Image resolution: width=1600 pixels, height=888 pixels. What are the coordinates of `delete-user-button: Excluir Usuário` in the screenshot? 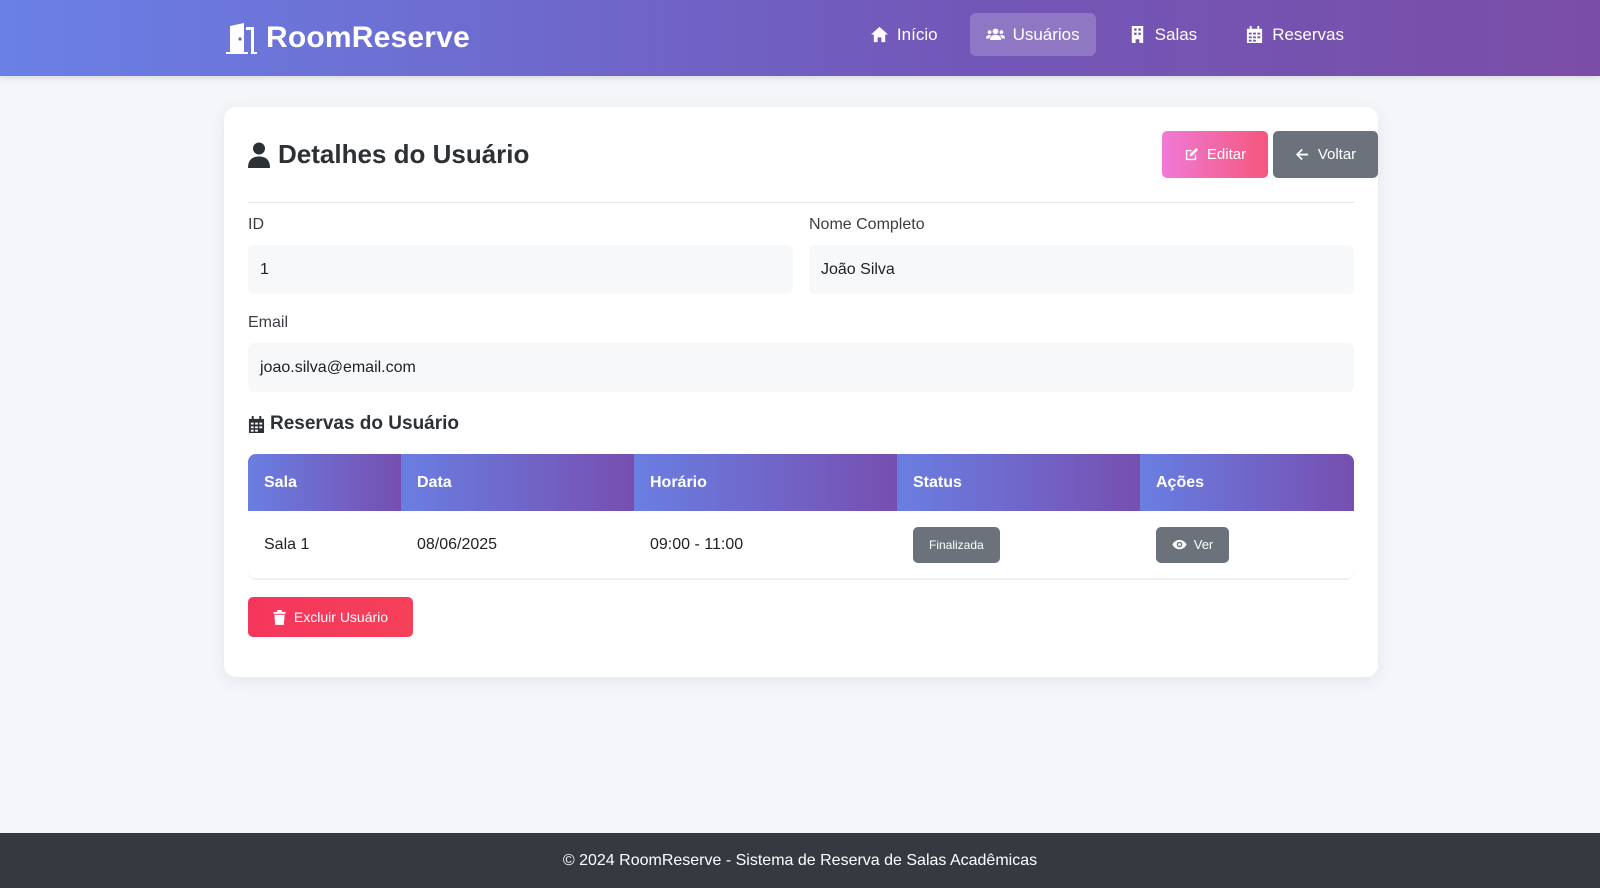 It's located at (330, 617).